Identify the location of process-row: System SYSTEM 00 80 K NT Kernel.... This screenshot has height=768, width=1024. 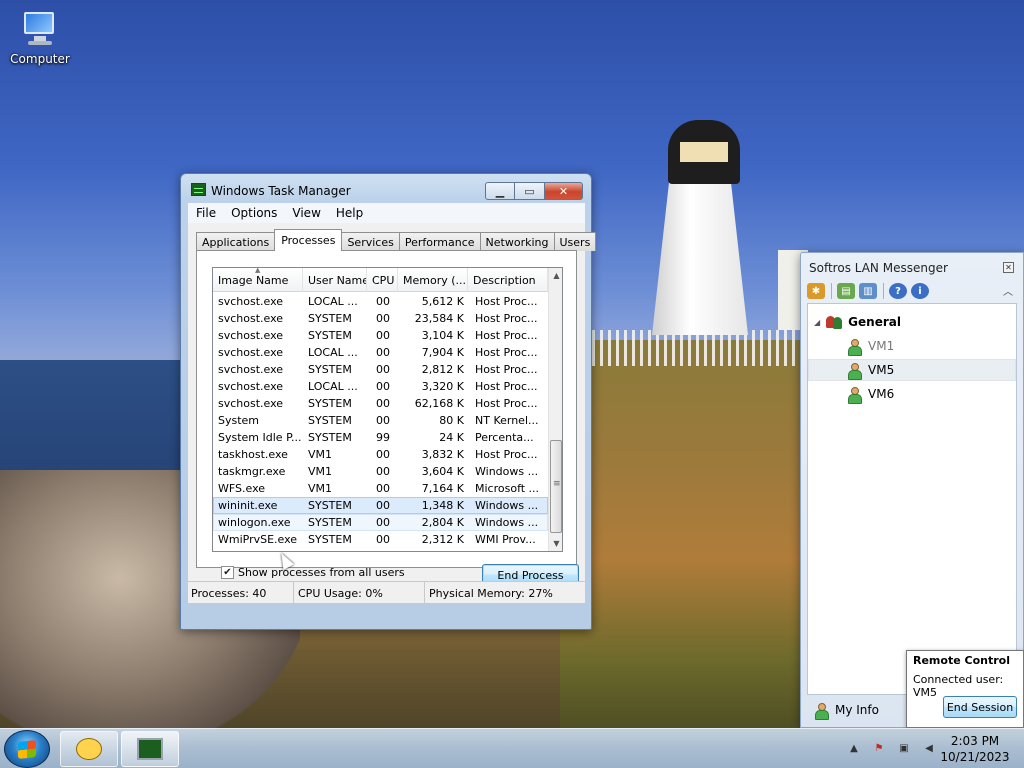
(380, 420).